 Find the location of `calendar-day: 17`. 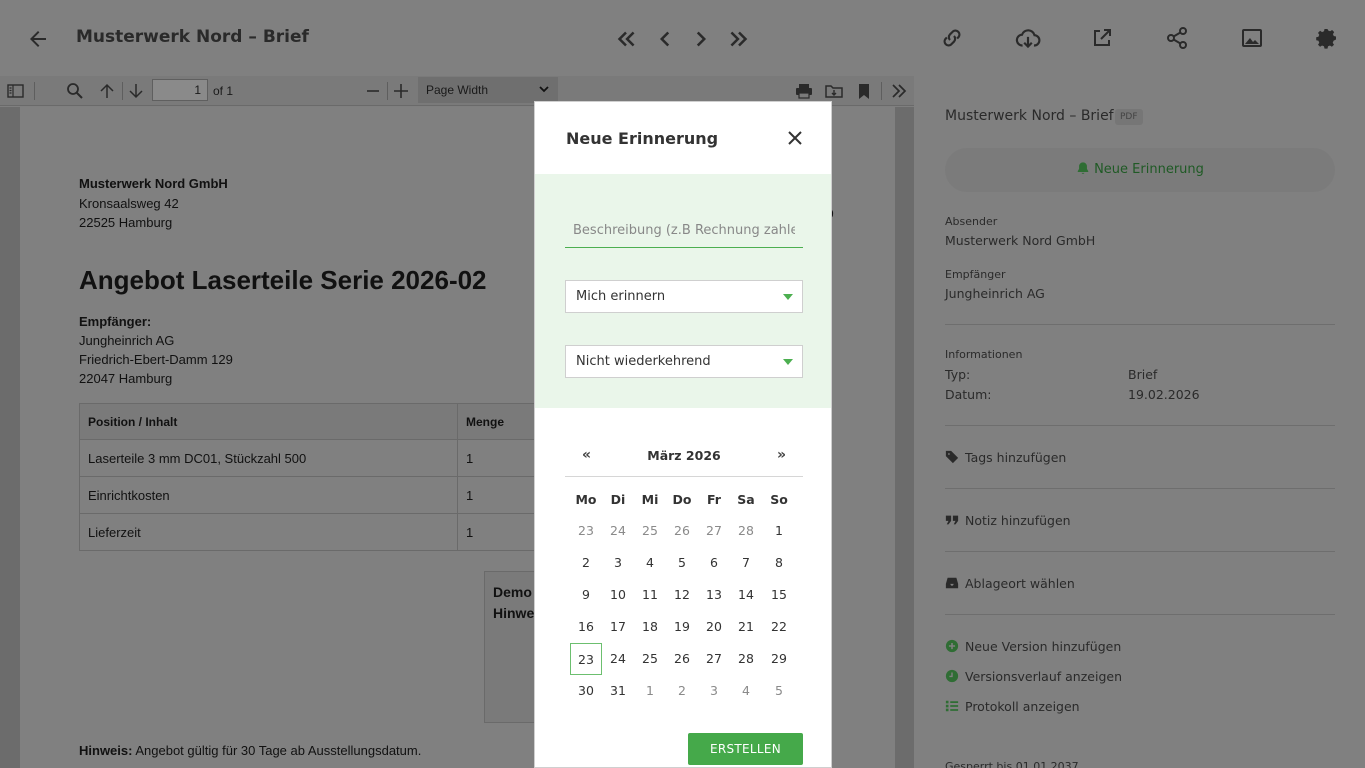

calendar-day: 17 is located at coordinates (618, 627).